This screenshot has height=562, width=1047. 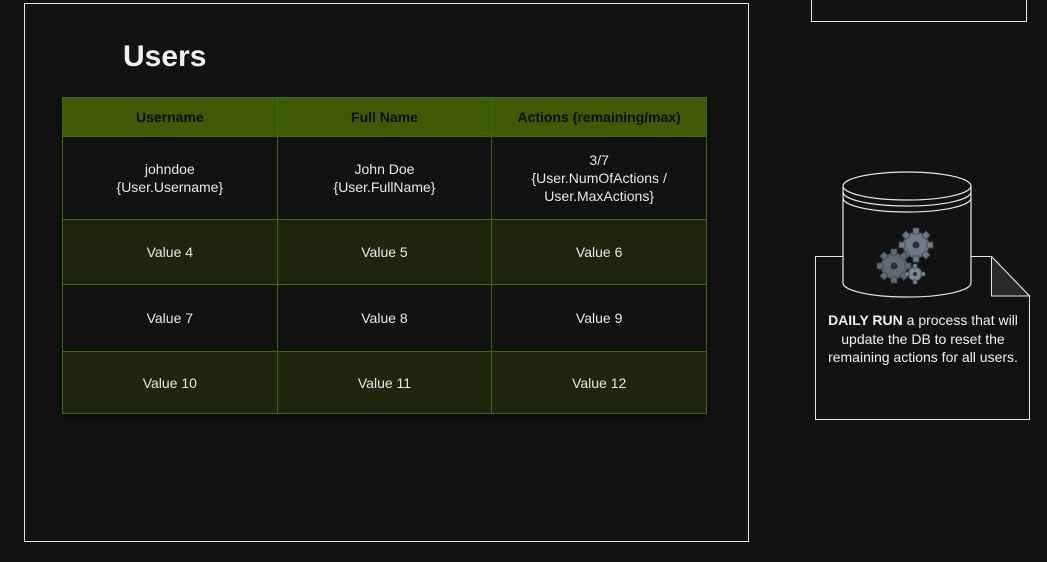 I want to click on table-cell: Value 5, so click(x=384, y=252).